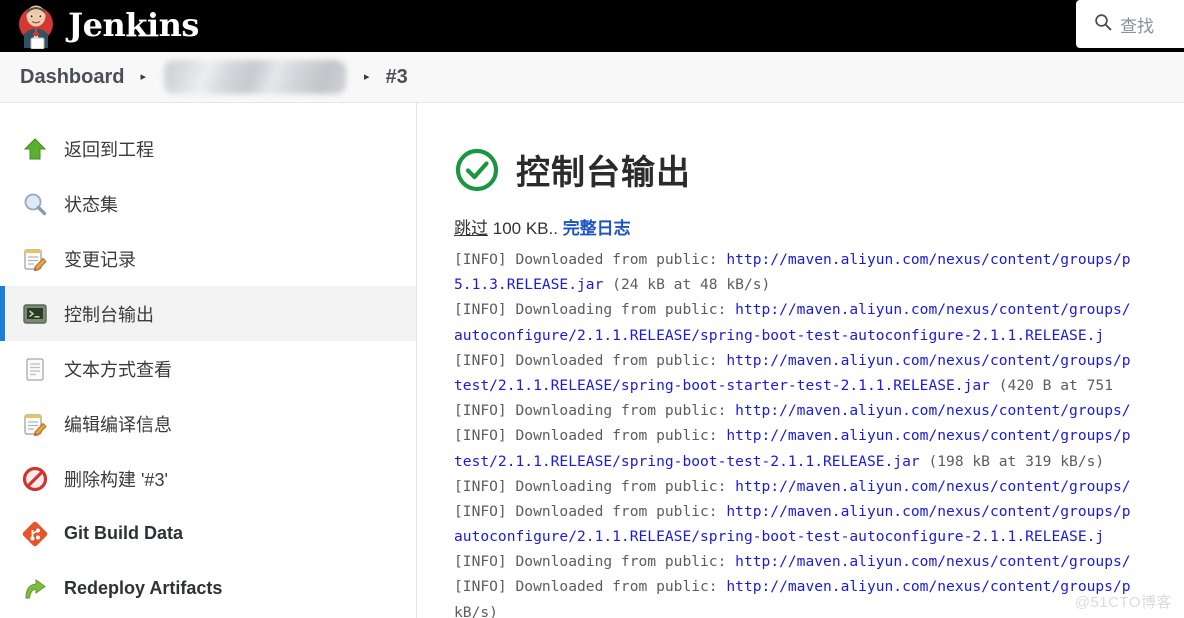  What do you see at coordinates (72, 77) in the screenshot?
I see `breadcrumb-item-dashboard: Dashboard` at bounding box center [72, 77].